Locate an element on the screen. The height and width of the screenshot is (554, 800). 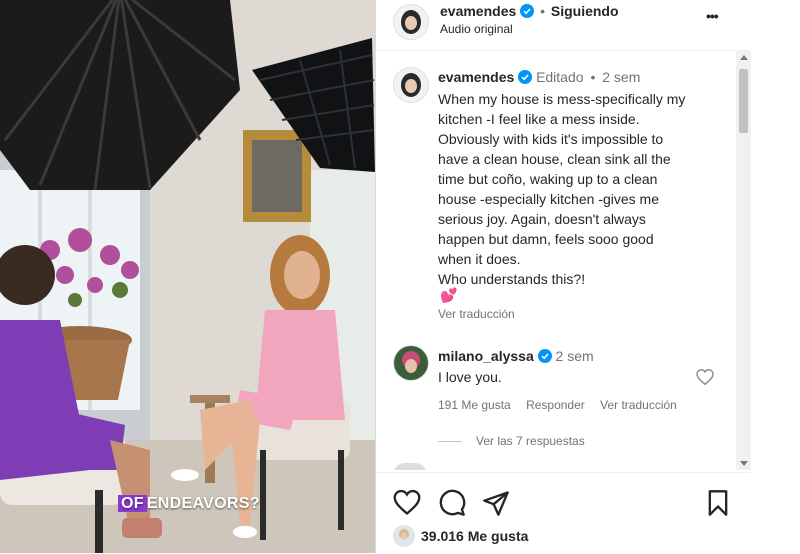
follow-status-button: Siguiendo is located at coordinates (585, 11).